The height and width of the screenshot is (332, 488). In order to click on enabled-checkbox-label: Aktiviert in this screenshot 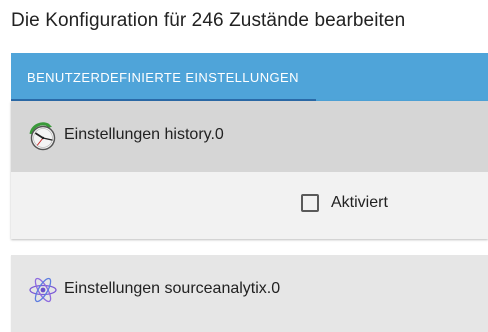, I will do `click(359, 202)`.